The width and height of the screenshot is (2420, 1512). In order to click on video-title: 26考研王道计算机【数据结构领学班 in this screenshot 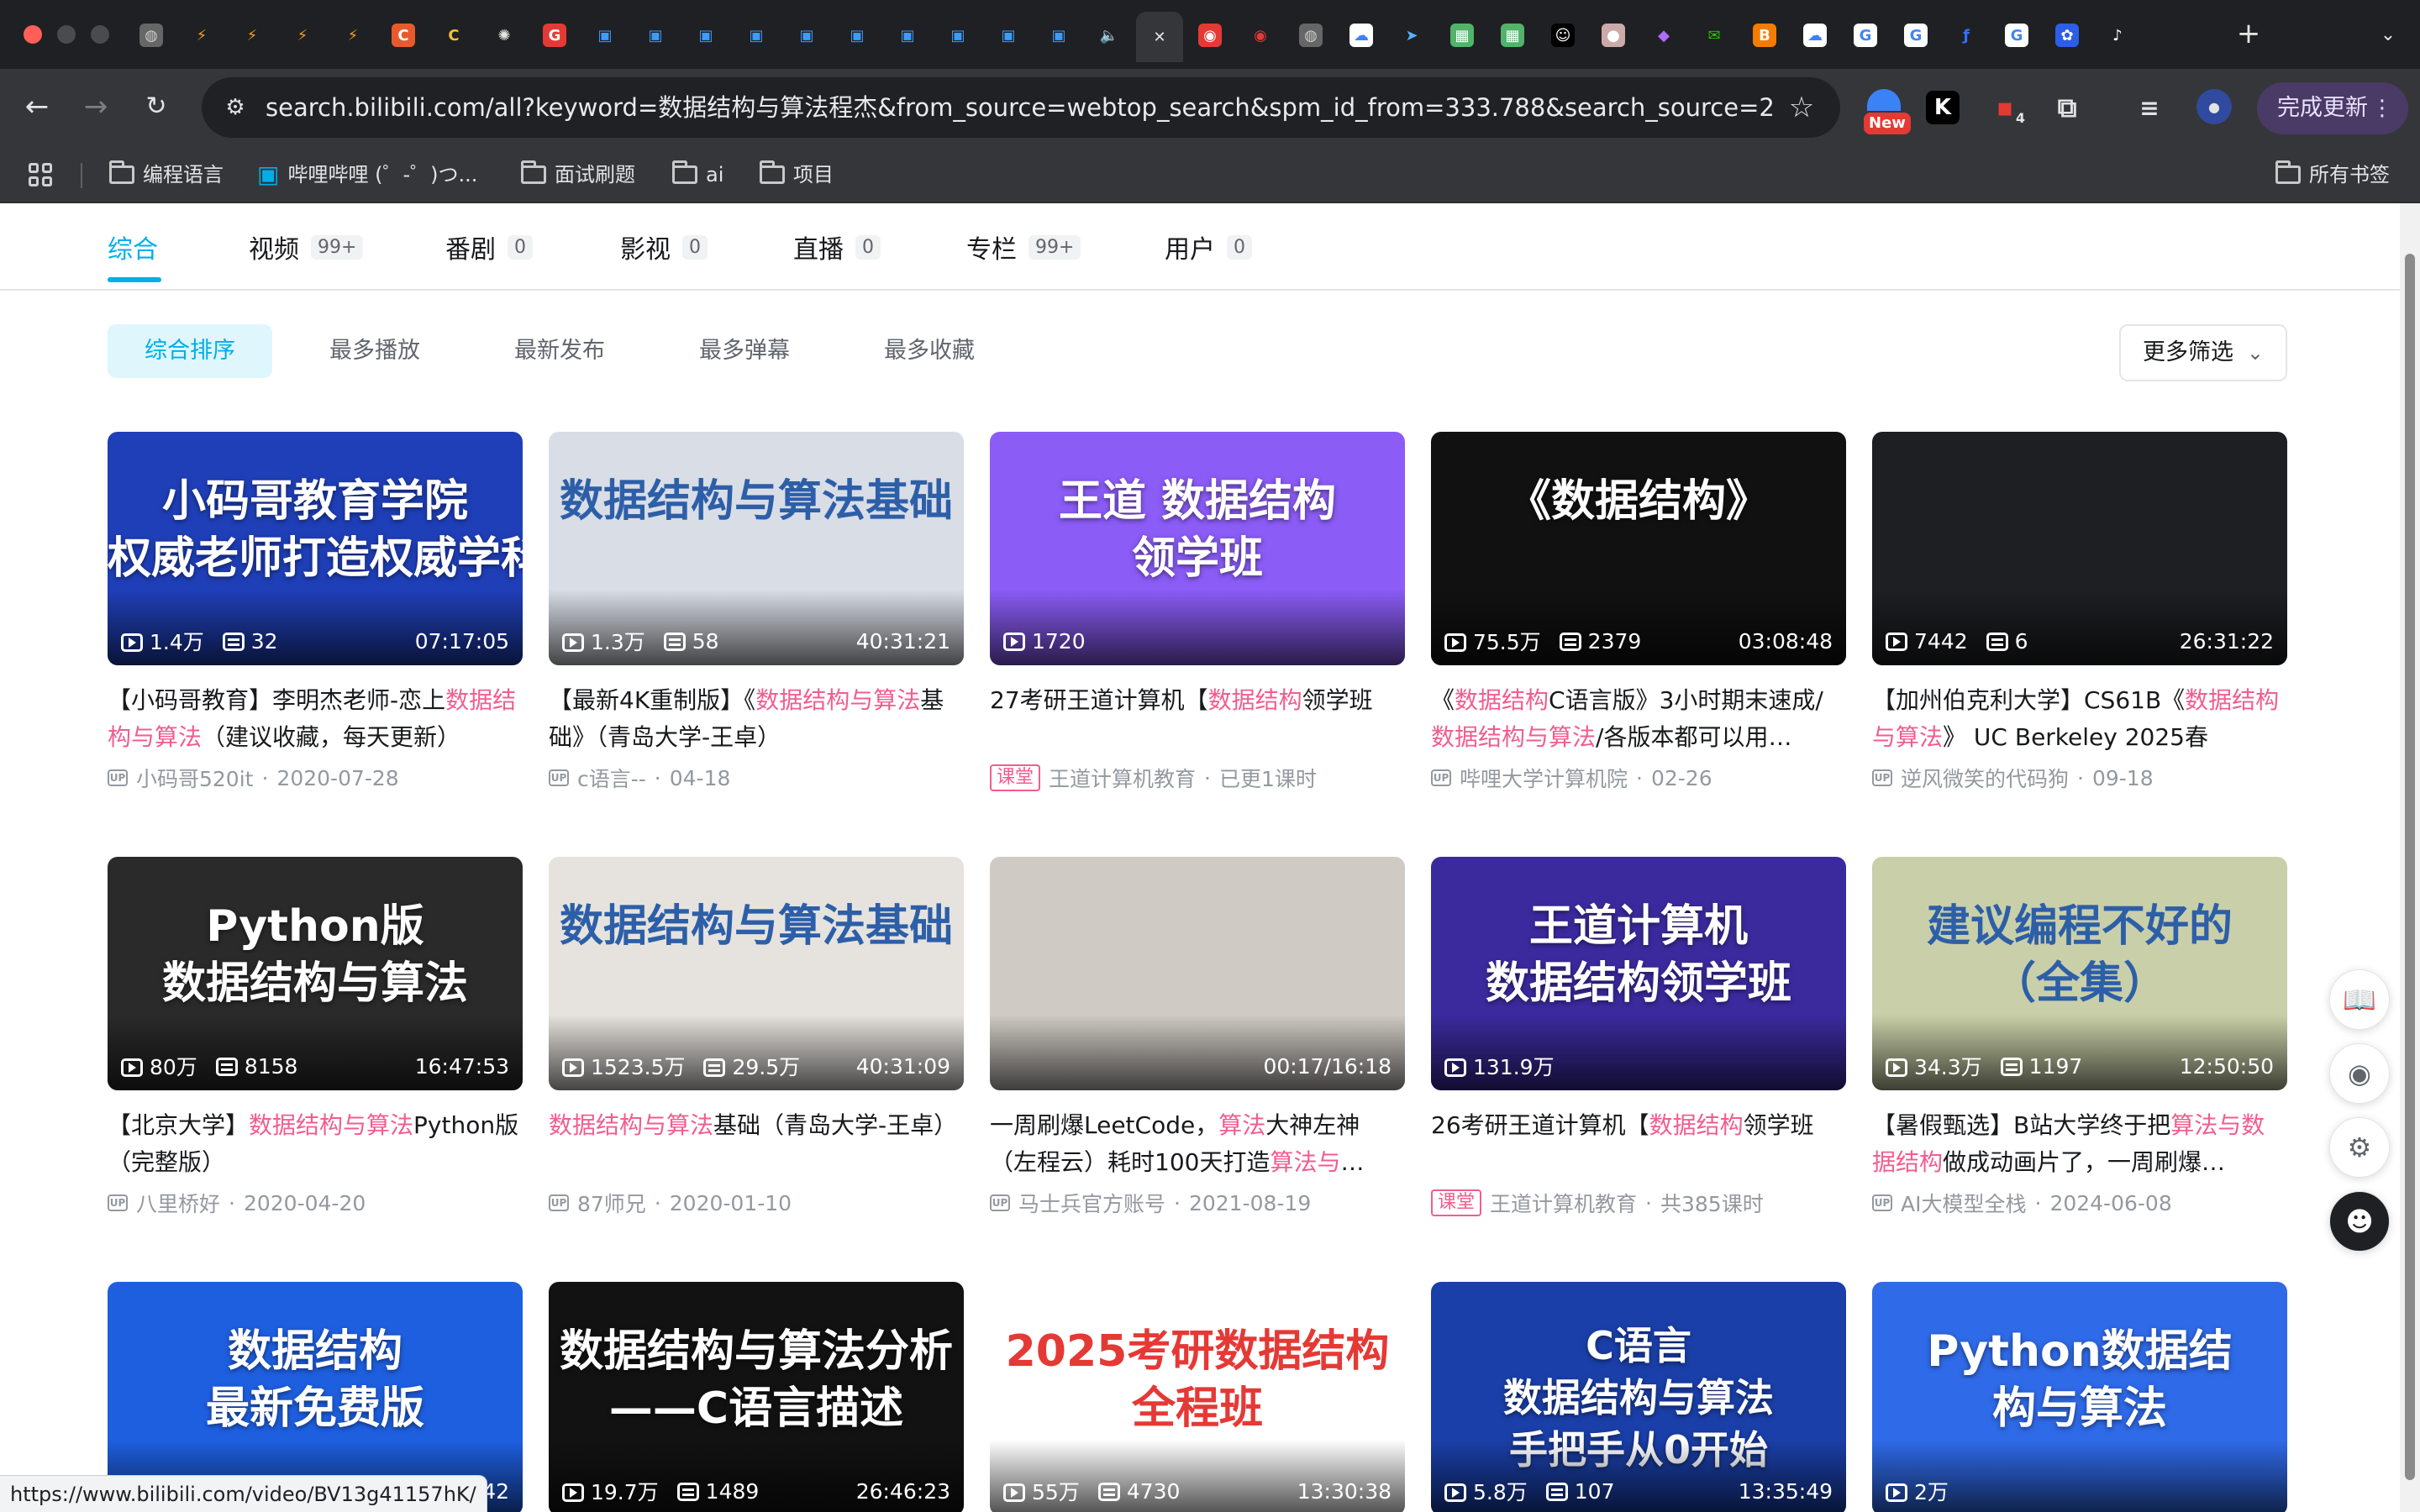, I will do `click(1638, 1144)`.